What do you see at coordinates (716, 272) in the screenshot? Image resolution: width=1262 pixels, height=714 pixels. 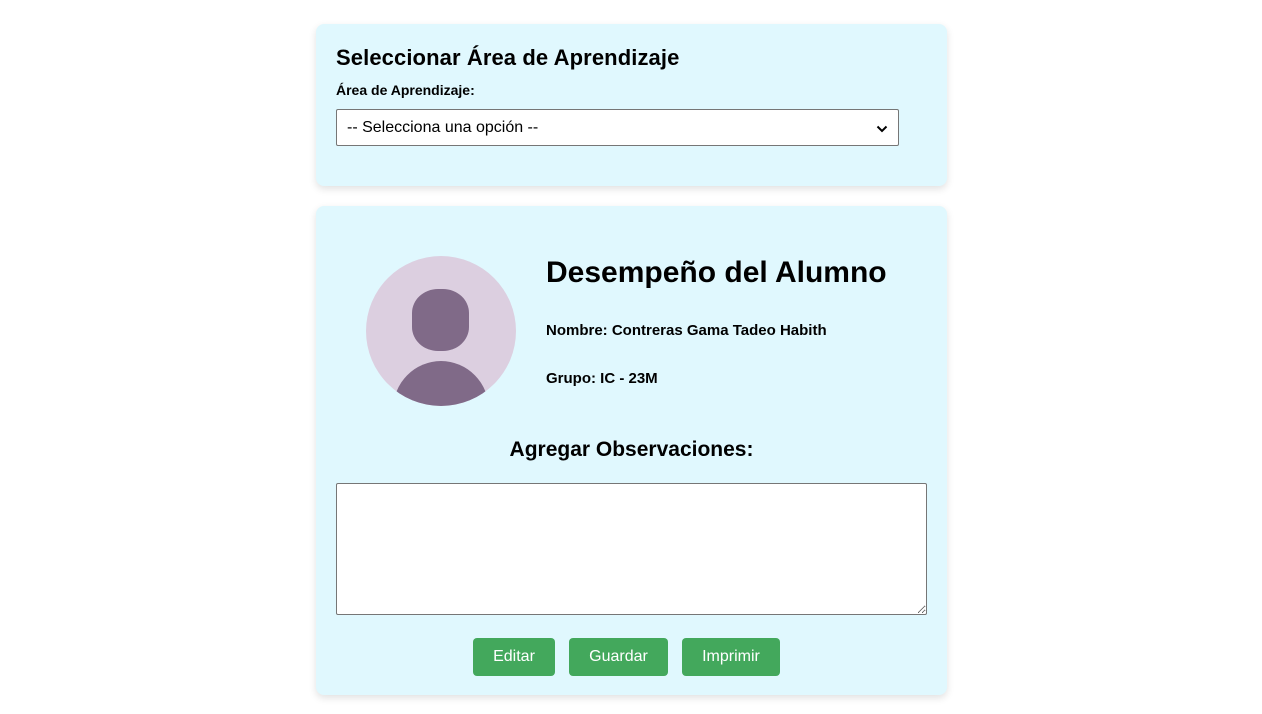 I see `student-performance-title: Desempeño del Alumno` at bounding box center [716, 272].